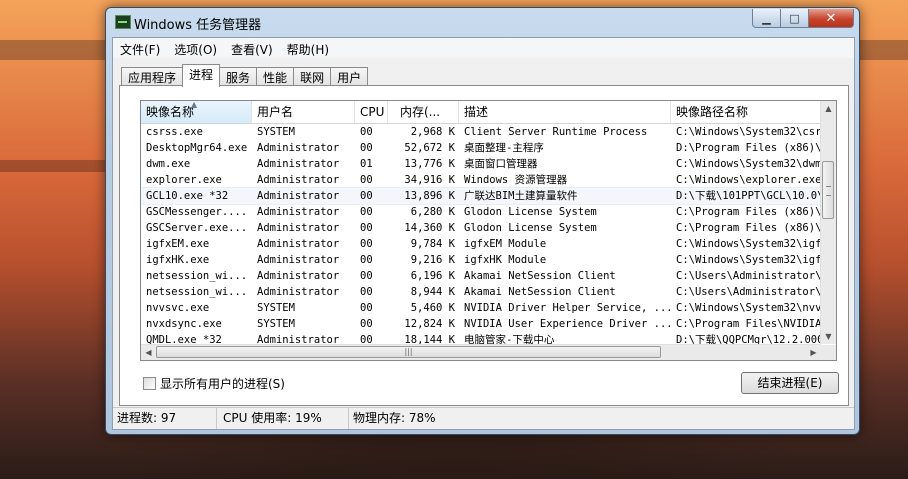 This screenshot has height=479, width=908. Describe the element at coordinates (140, 48) in the screenshot. I see `menu-file: 文件(F)` at that location.